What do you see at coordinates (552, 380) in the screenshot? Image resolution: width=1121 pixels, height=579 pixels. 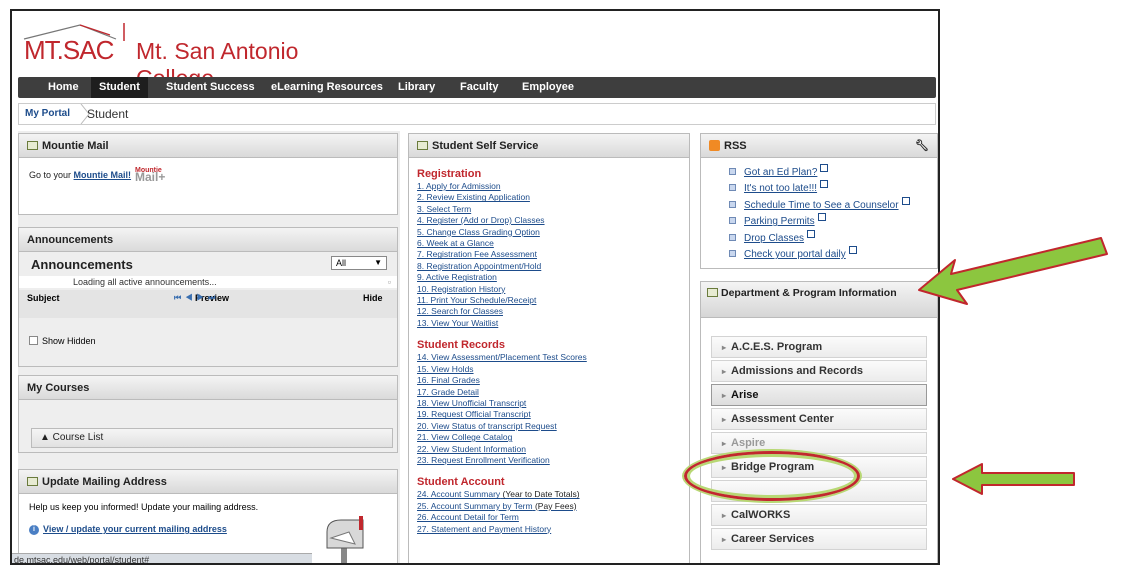 I see `link-final-grades: 16. Final Grades` at bounding box center [552, 380].